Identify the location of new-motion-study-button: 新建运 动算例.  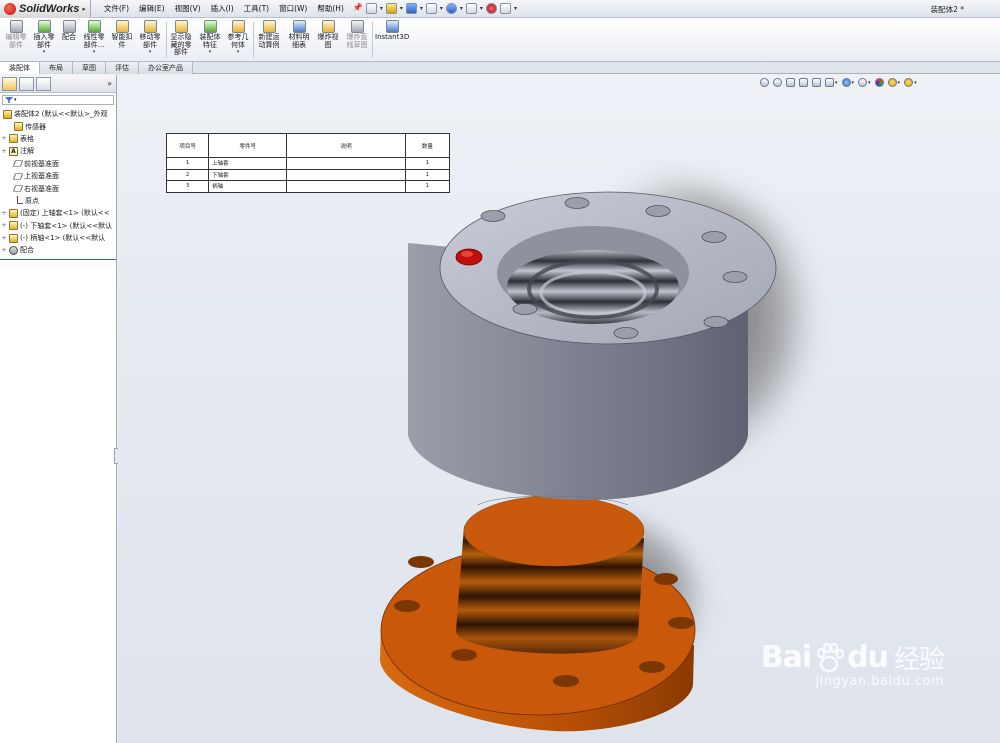
(269, 34).